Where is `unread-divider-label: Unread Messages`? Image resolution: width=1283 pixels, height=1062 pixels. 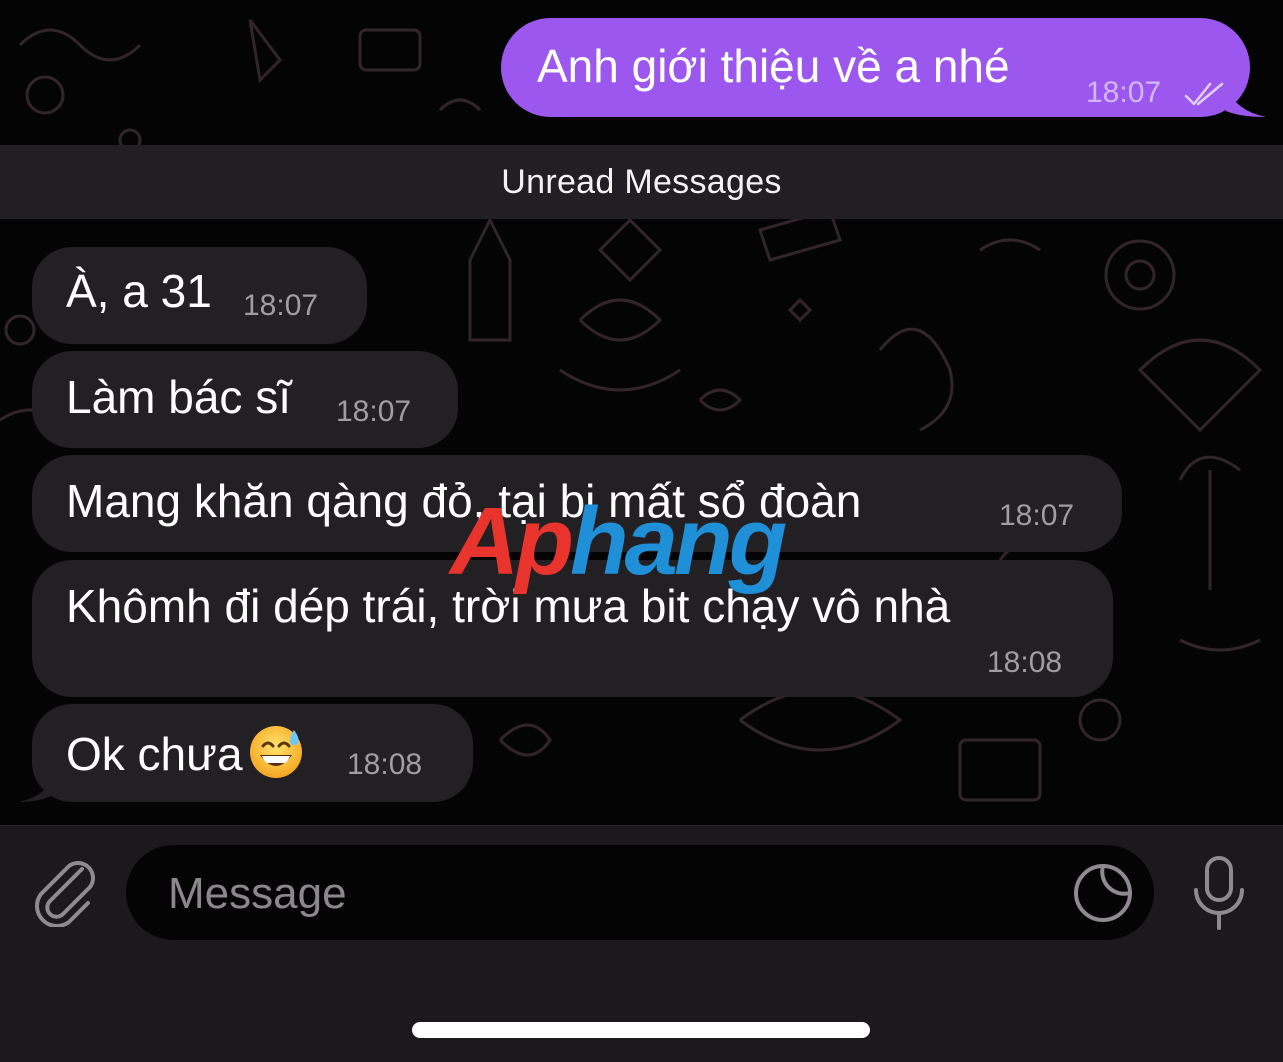 unread-divider-label: Unread Messages is located at coordinates (641, 181).